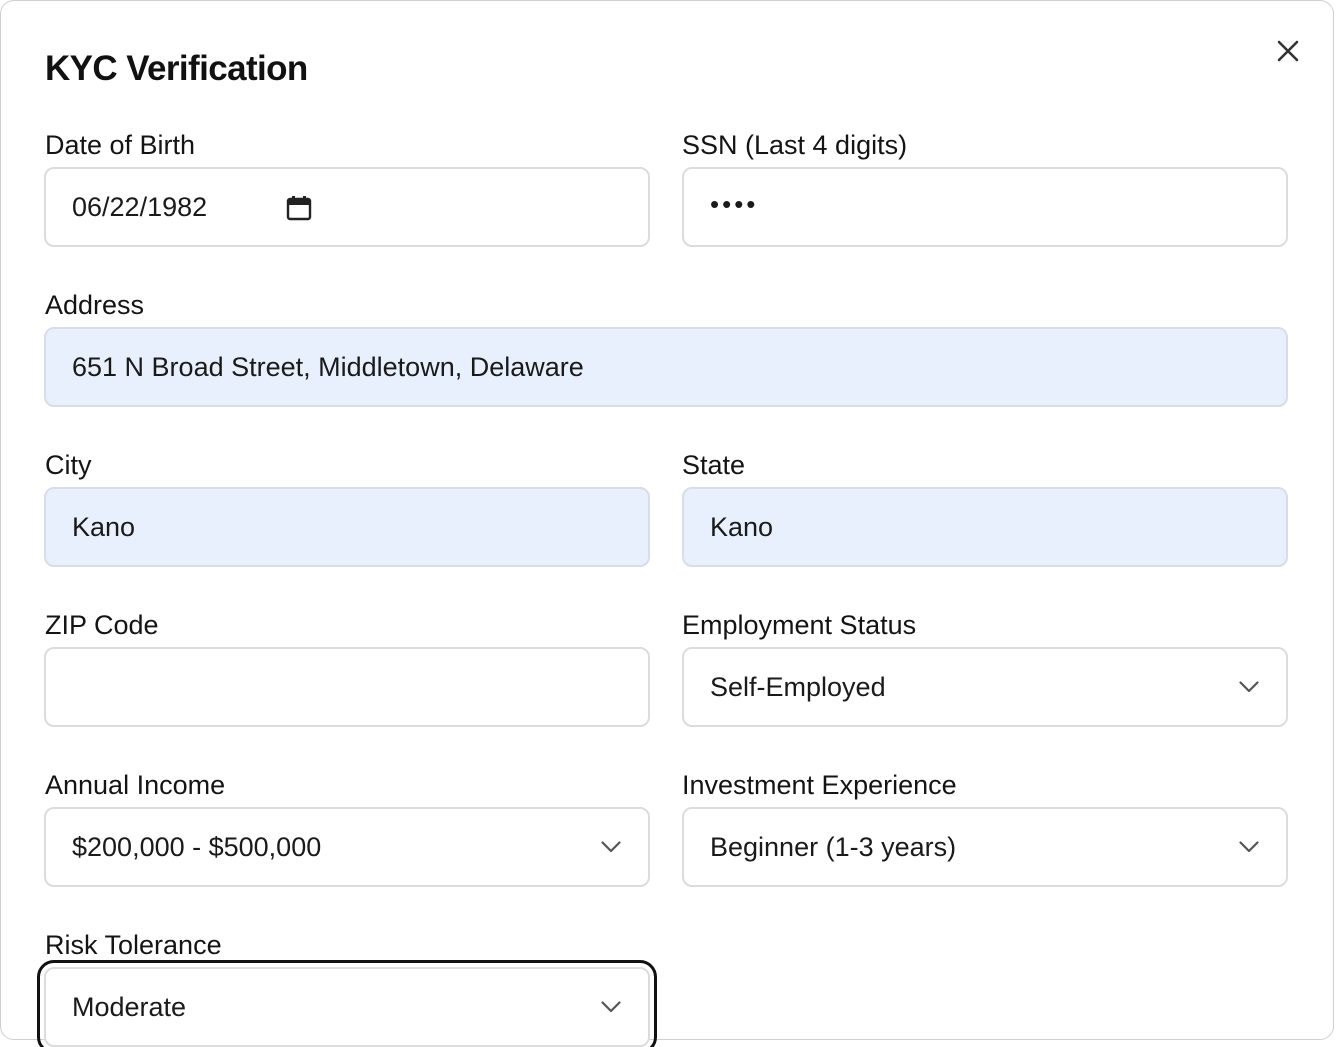 The height and width of the screenshot is (1047, 1336). What do you see at coordinates (68, 465) in the screenshot?
I see `city-label: City` at bounding box center [68, 465].